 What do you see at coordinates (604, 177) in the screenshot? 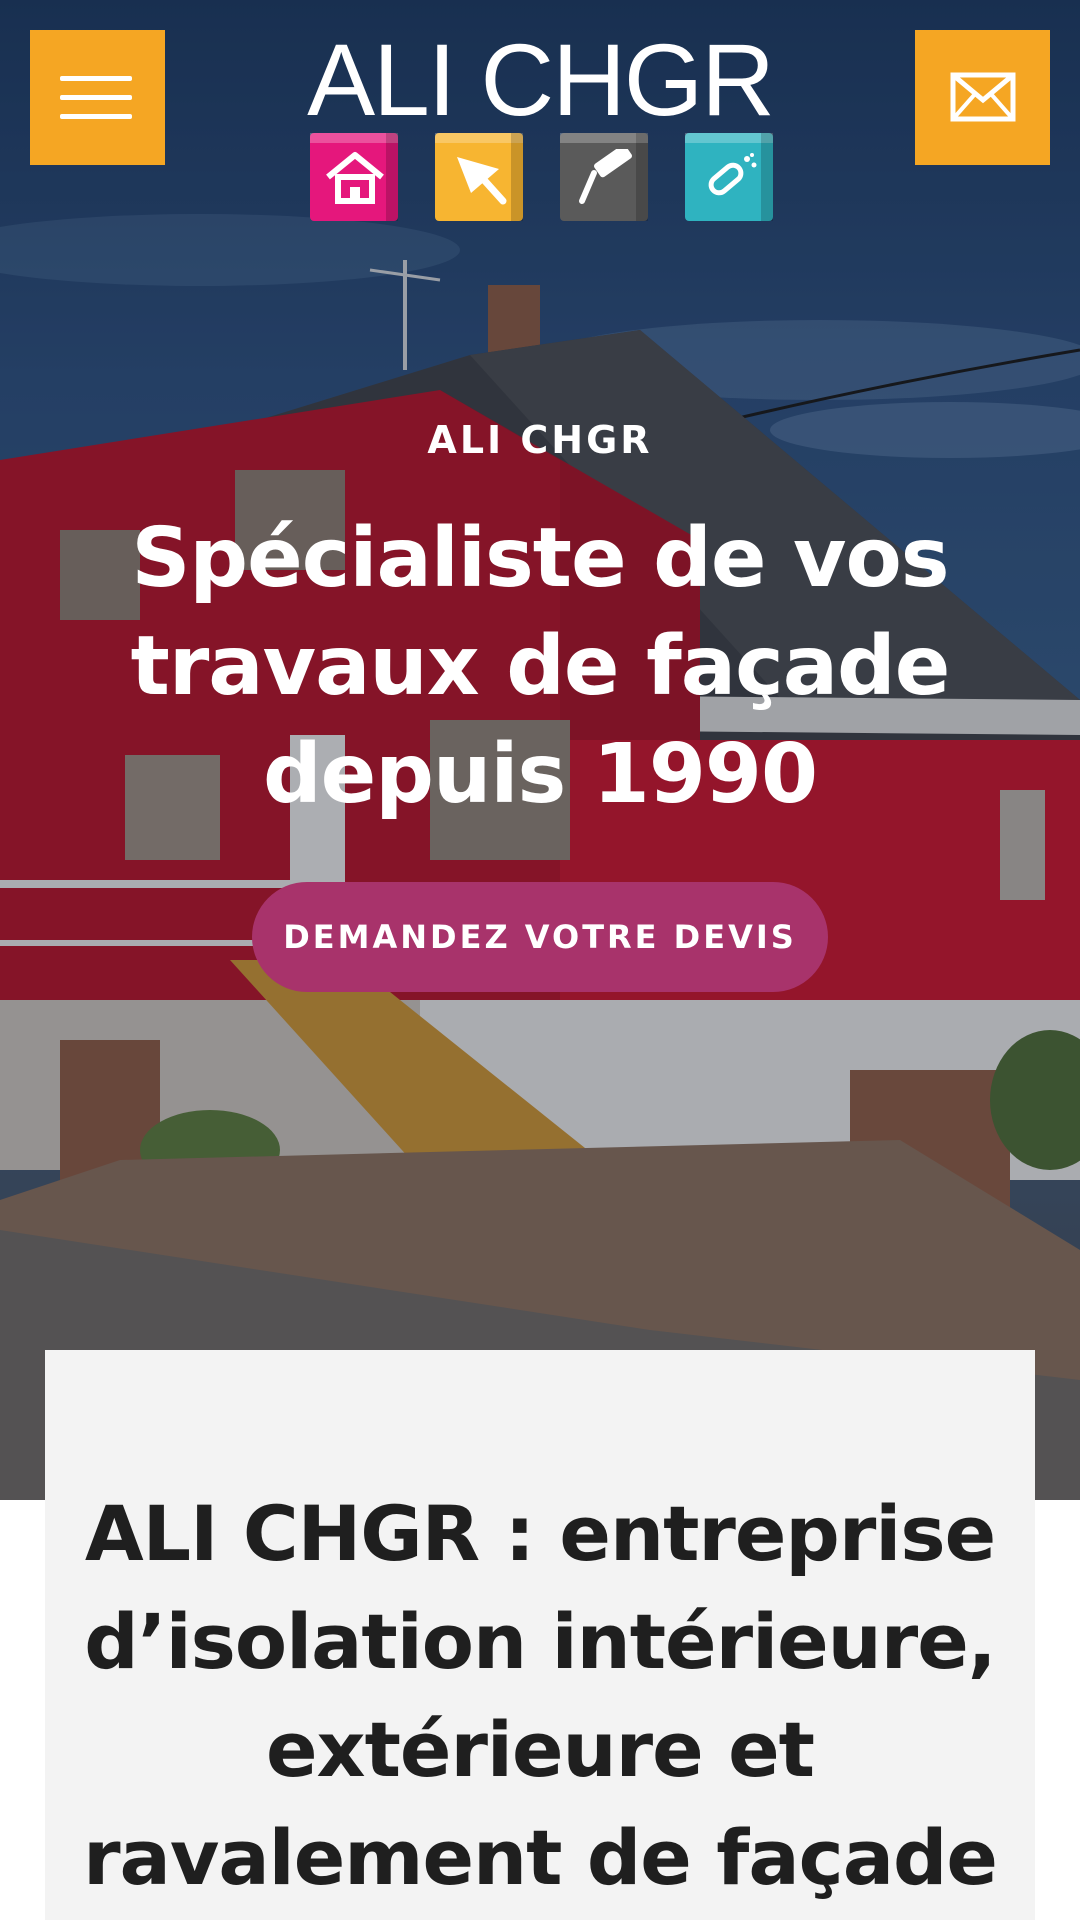
I see `paint-roller-icon` at bounding box center [604, 177].